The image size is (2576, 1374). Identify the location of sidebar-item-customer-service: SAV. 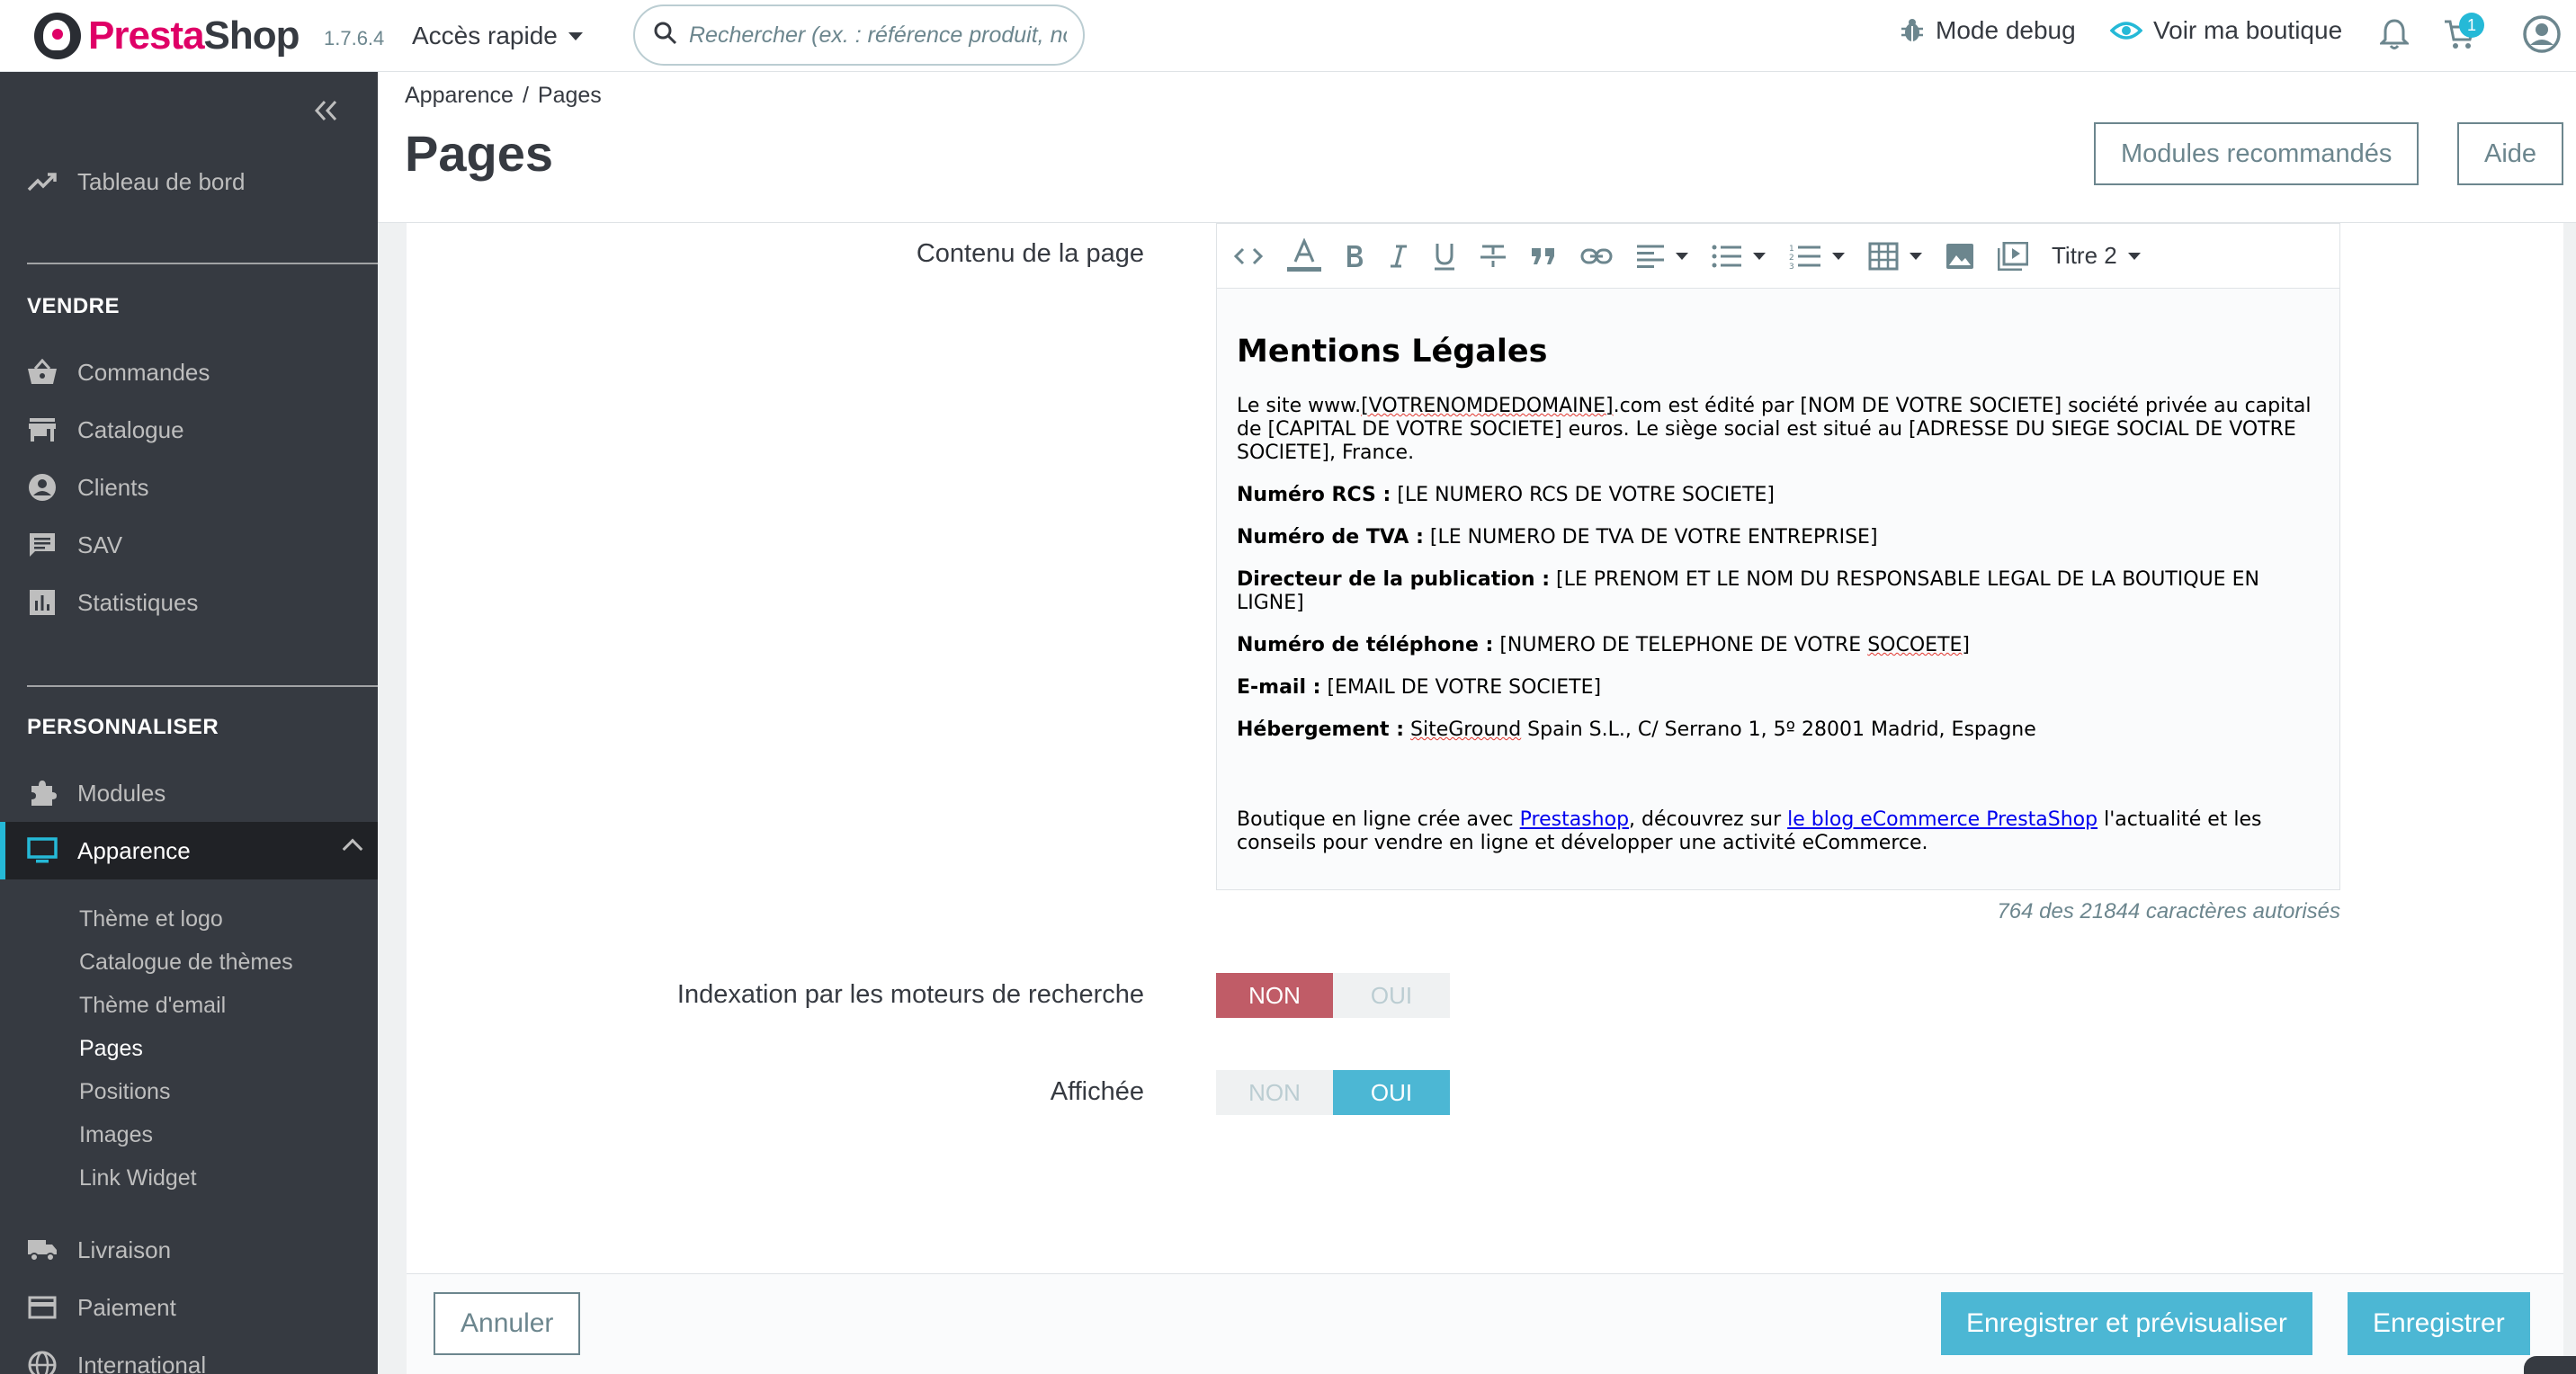
(189, 545).